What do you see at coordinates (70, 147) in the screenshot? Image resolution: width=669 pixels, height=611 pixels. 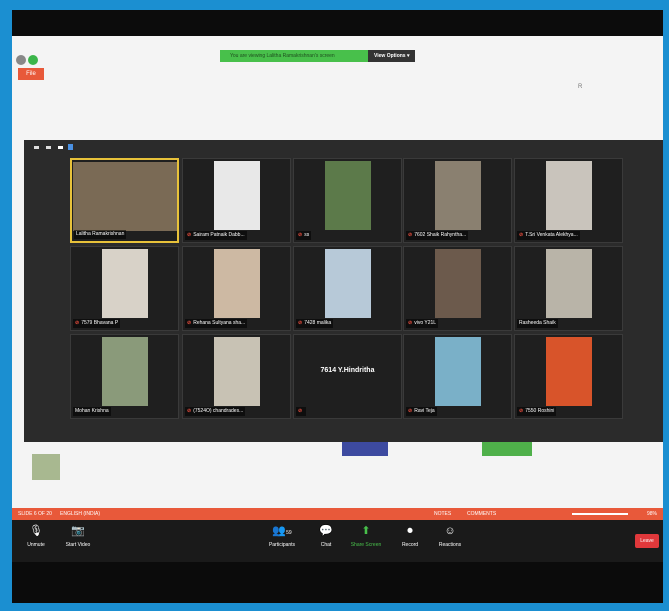 I see `grid-icon` at bounding box center [70, 147].